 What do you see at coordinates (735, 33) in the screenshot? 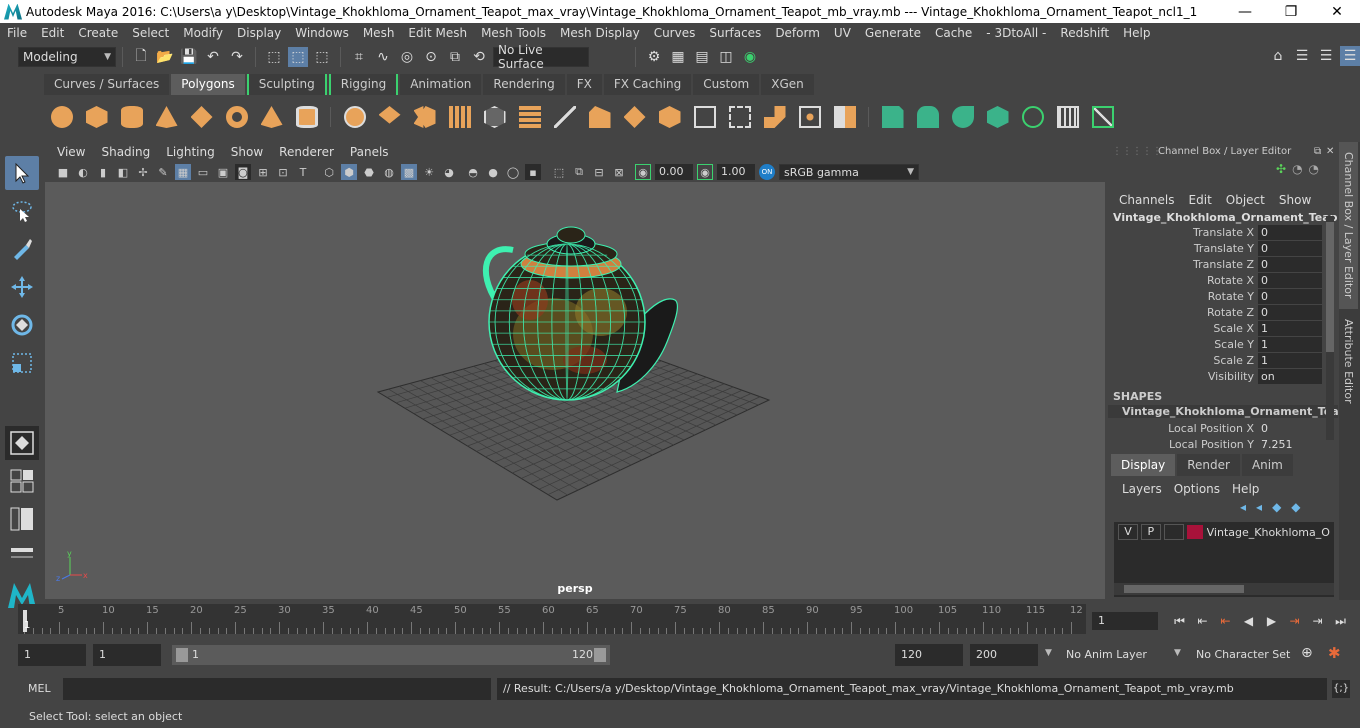
I see `menu-surfaces: Surfaces` at bounding box center [735, 33].